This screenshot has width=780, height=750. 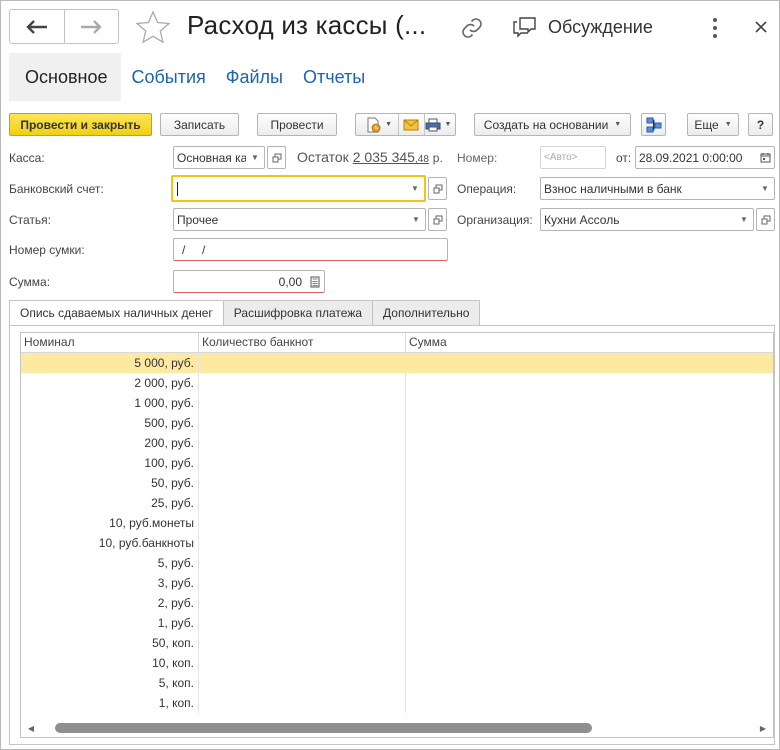 I want to click on cell-nominal: 500, руб., so click(x=110, y=423).